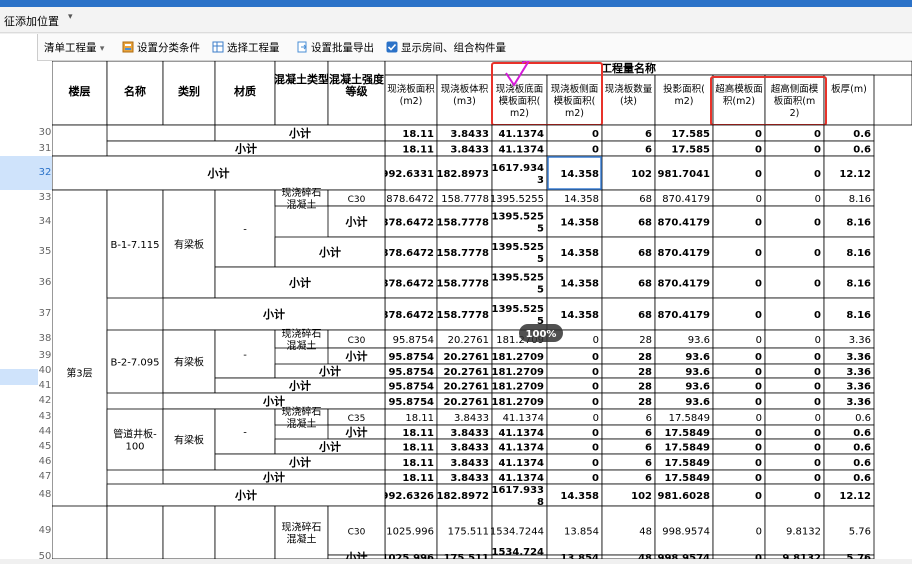  Describe the element at coordinates (45, 401) in the screenshot. I see `row-number: 42` at that location.